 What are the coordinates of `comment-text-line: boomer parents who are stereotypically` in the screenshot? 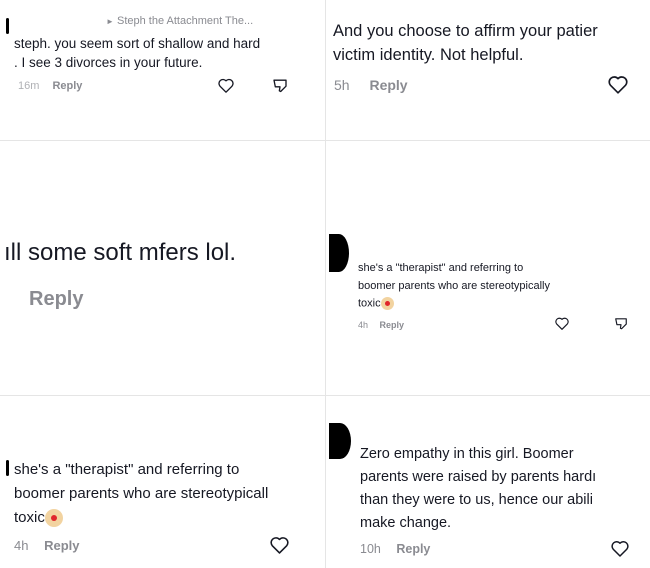 It's located at (454, 286).